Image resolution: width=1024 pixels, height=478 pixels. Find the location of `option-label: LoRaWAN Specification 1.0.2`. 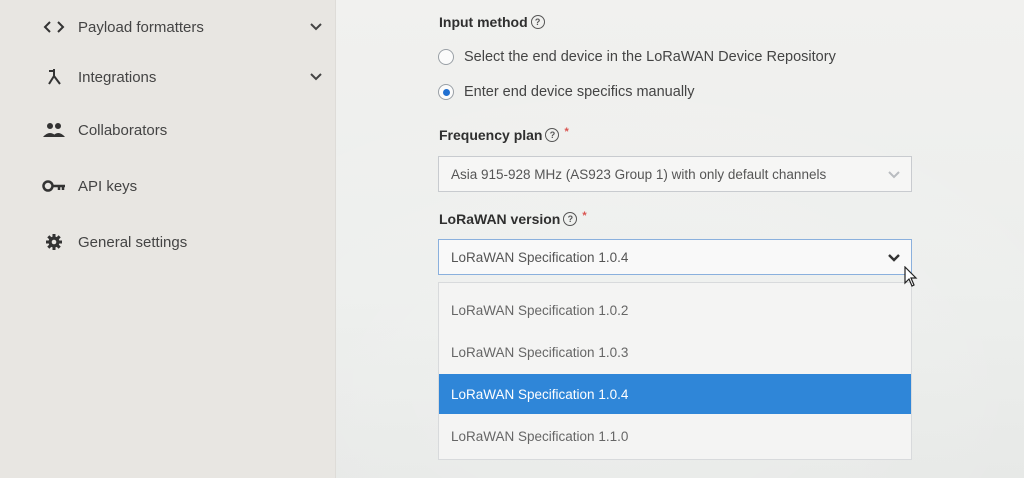

option-label: LoRaWAN Specification 1.0.2 is located at coordinates (540, 310).